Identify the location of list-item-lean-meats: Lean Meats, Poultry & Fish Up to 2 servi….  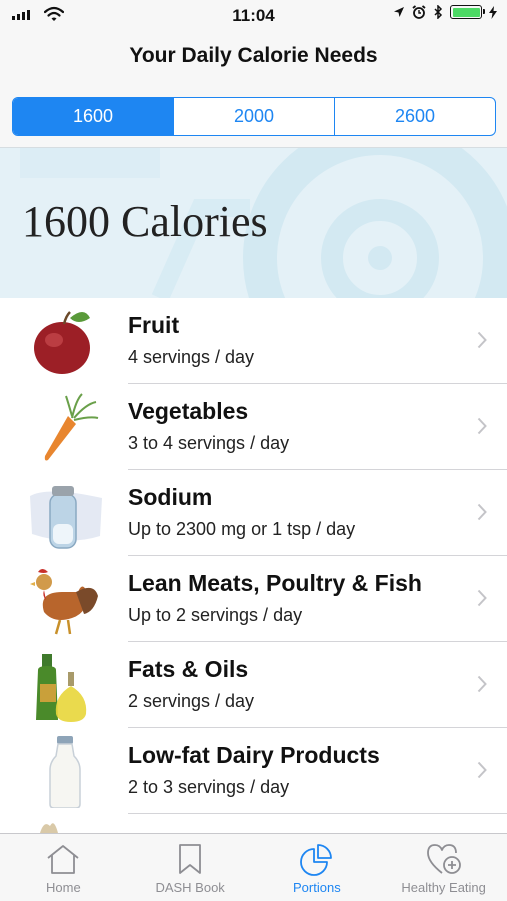
(253, 599).